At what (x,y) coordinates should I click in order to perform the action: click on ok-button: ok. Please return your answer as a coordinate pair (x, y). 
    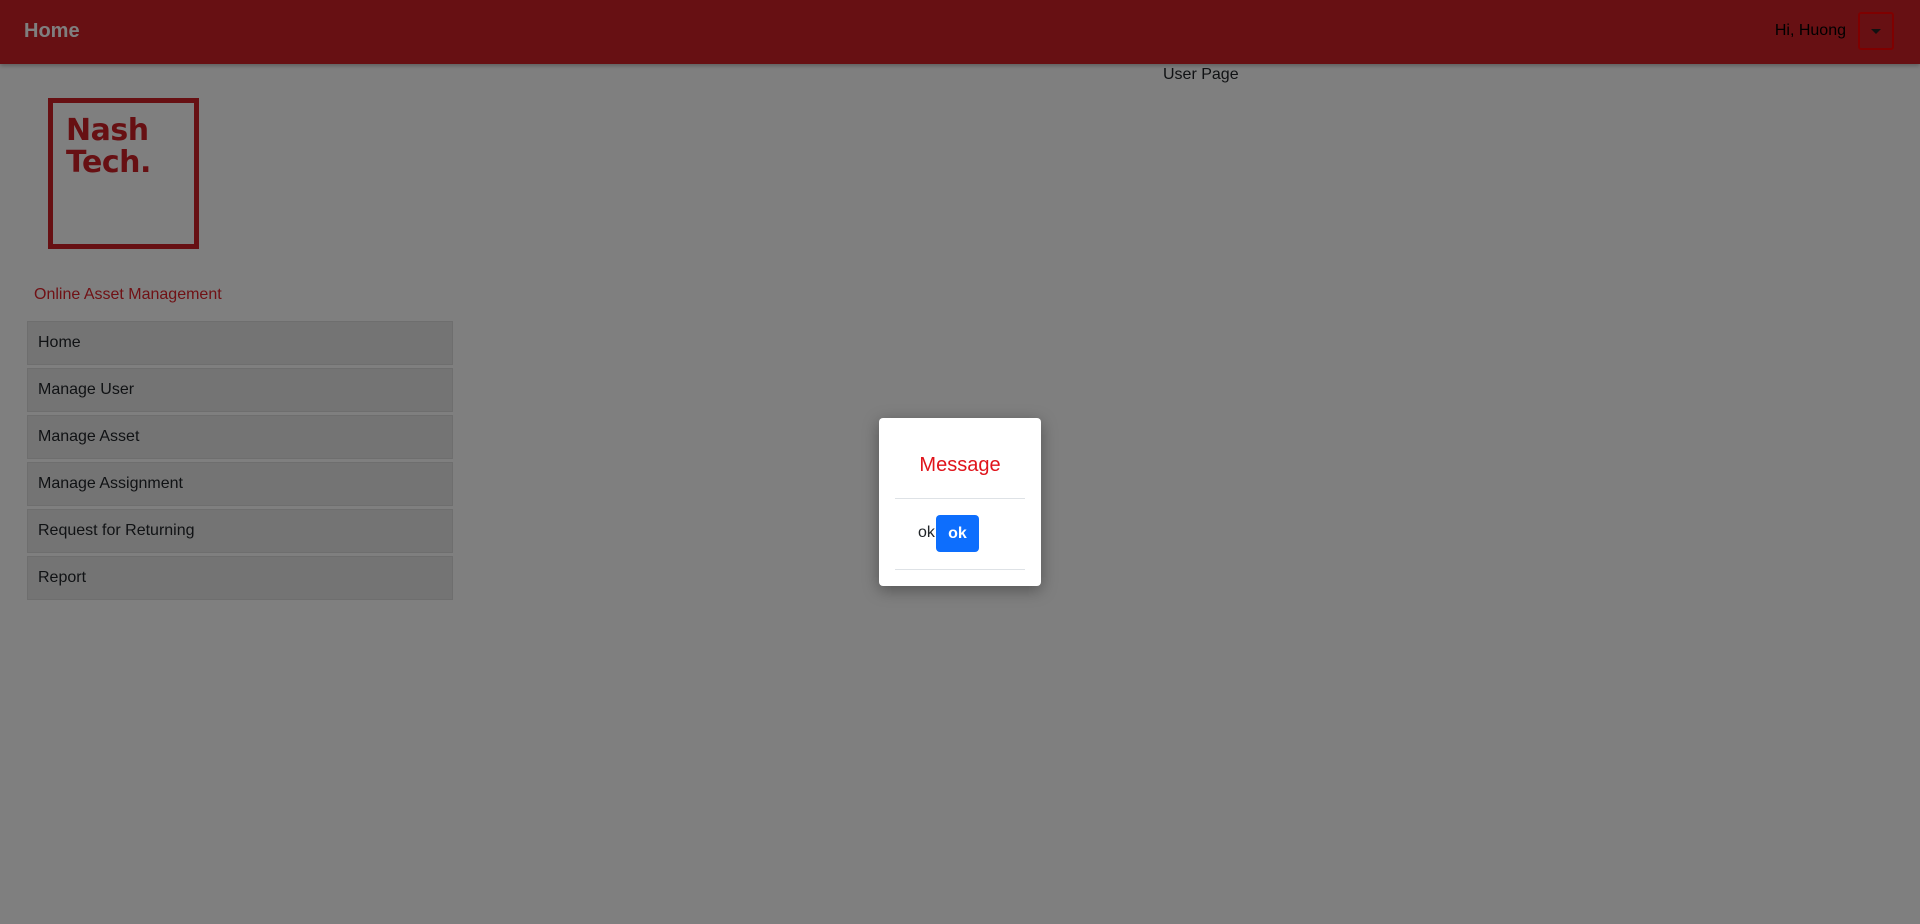
    Looking at the image, I should click on (957, 533).